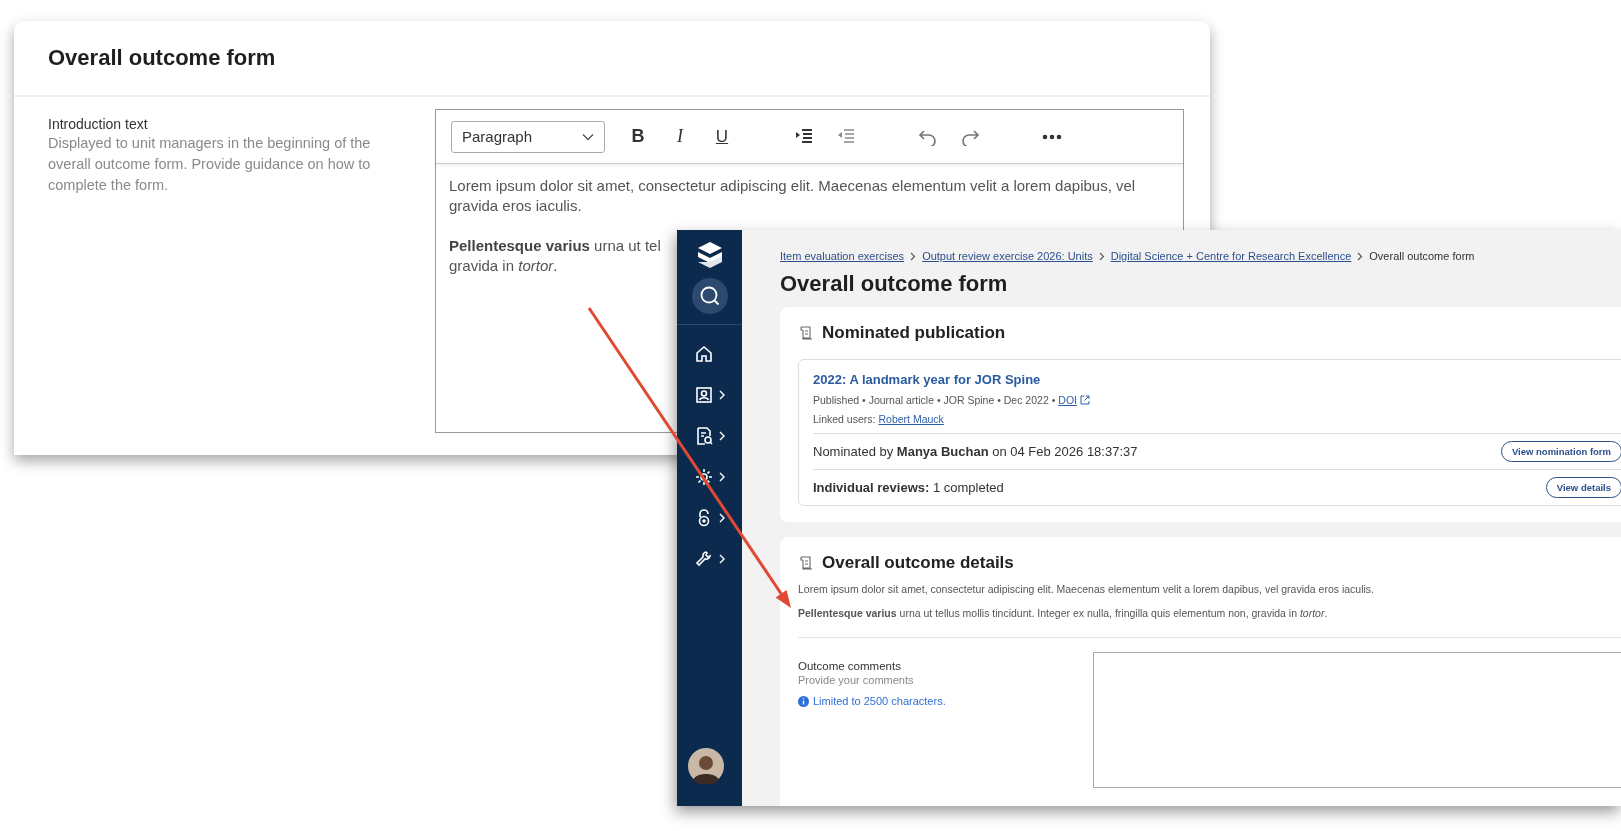  What do you see at coordinates (850, 666) in the screenshot?
I see `field-label: Outcome comments` at bounding box center [850, 666].